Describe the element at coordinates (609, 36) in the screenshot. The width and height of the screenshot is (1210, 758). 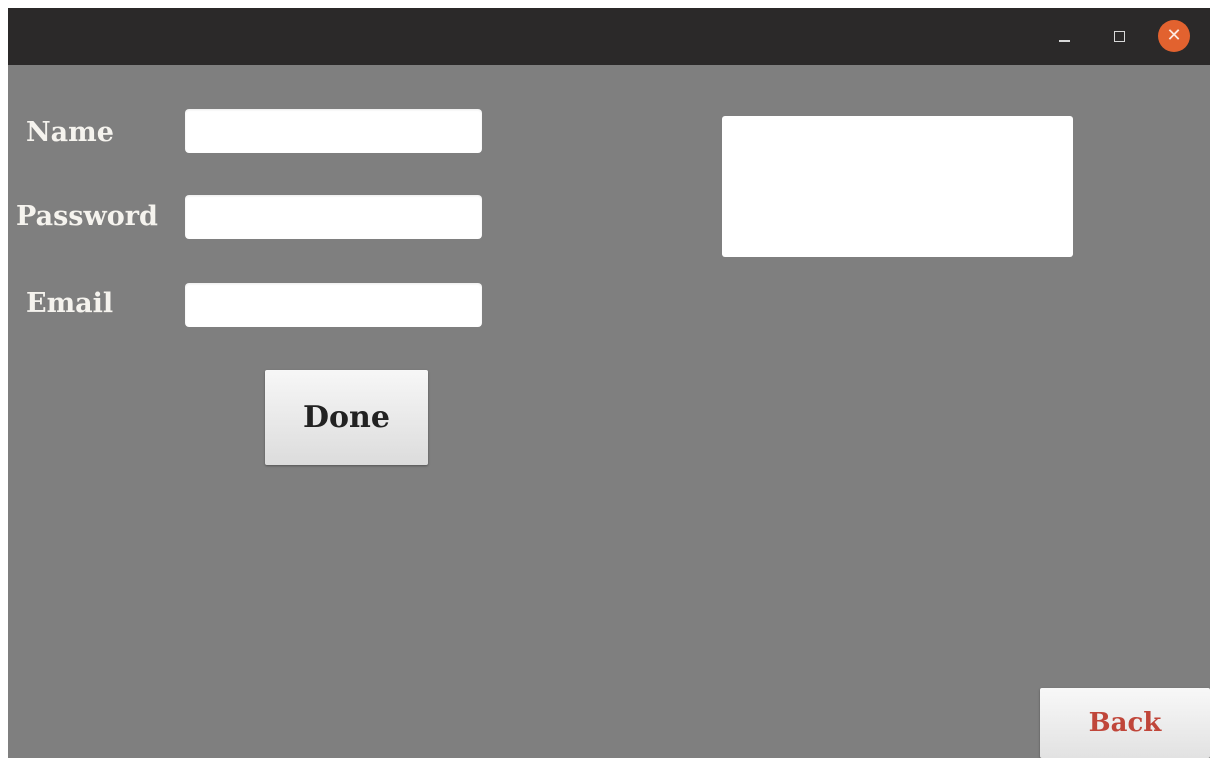
I see `title-bar: ✕` at that location.